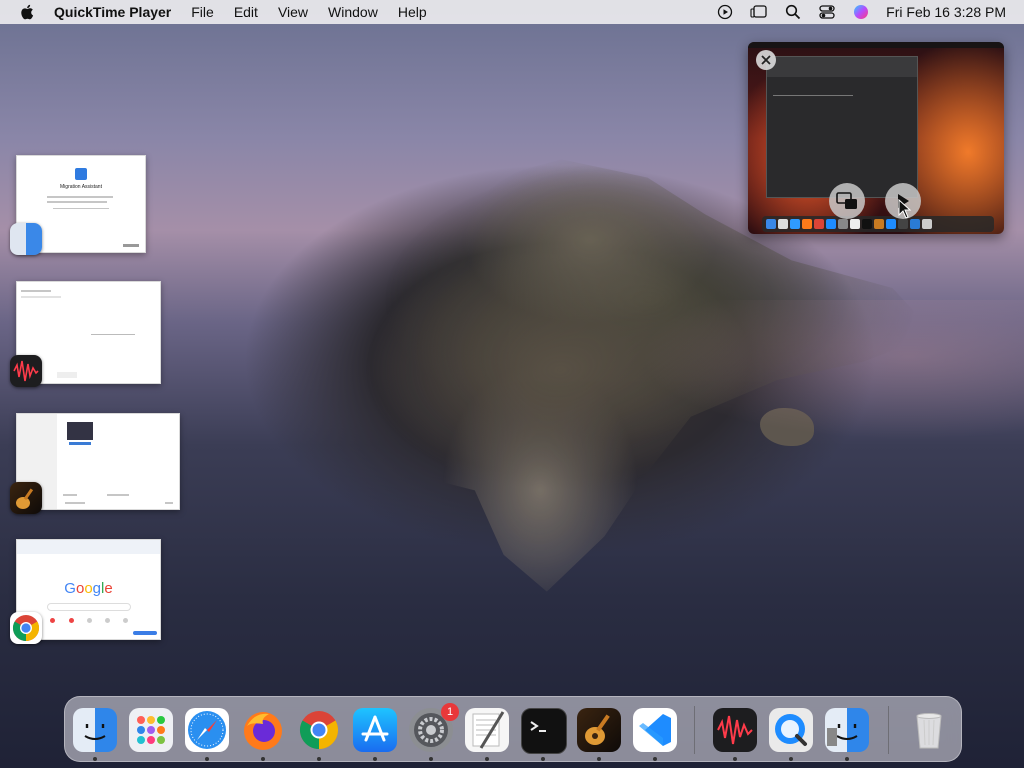 The width and height of the screenshot is (1024, 768). What do you see at coordinates (694, 730) in the screenshot?
I see `dock-separator` at bounding box center [694, 730].